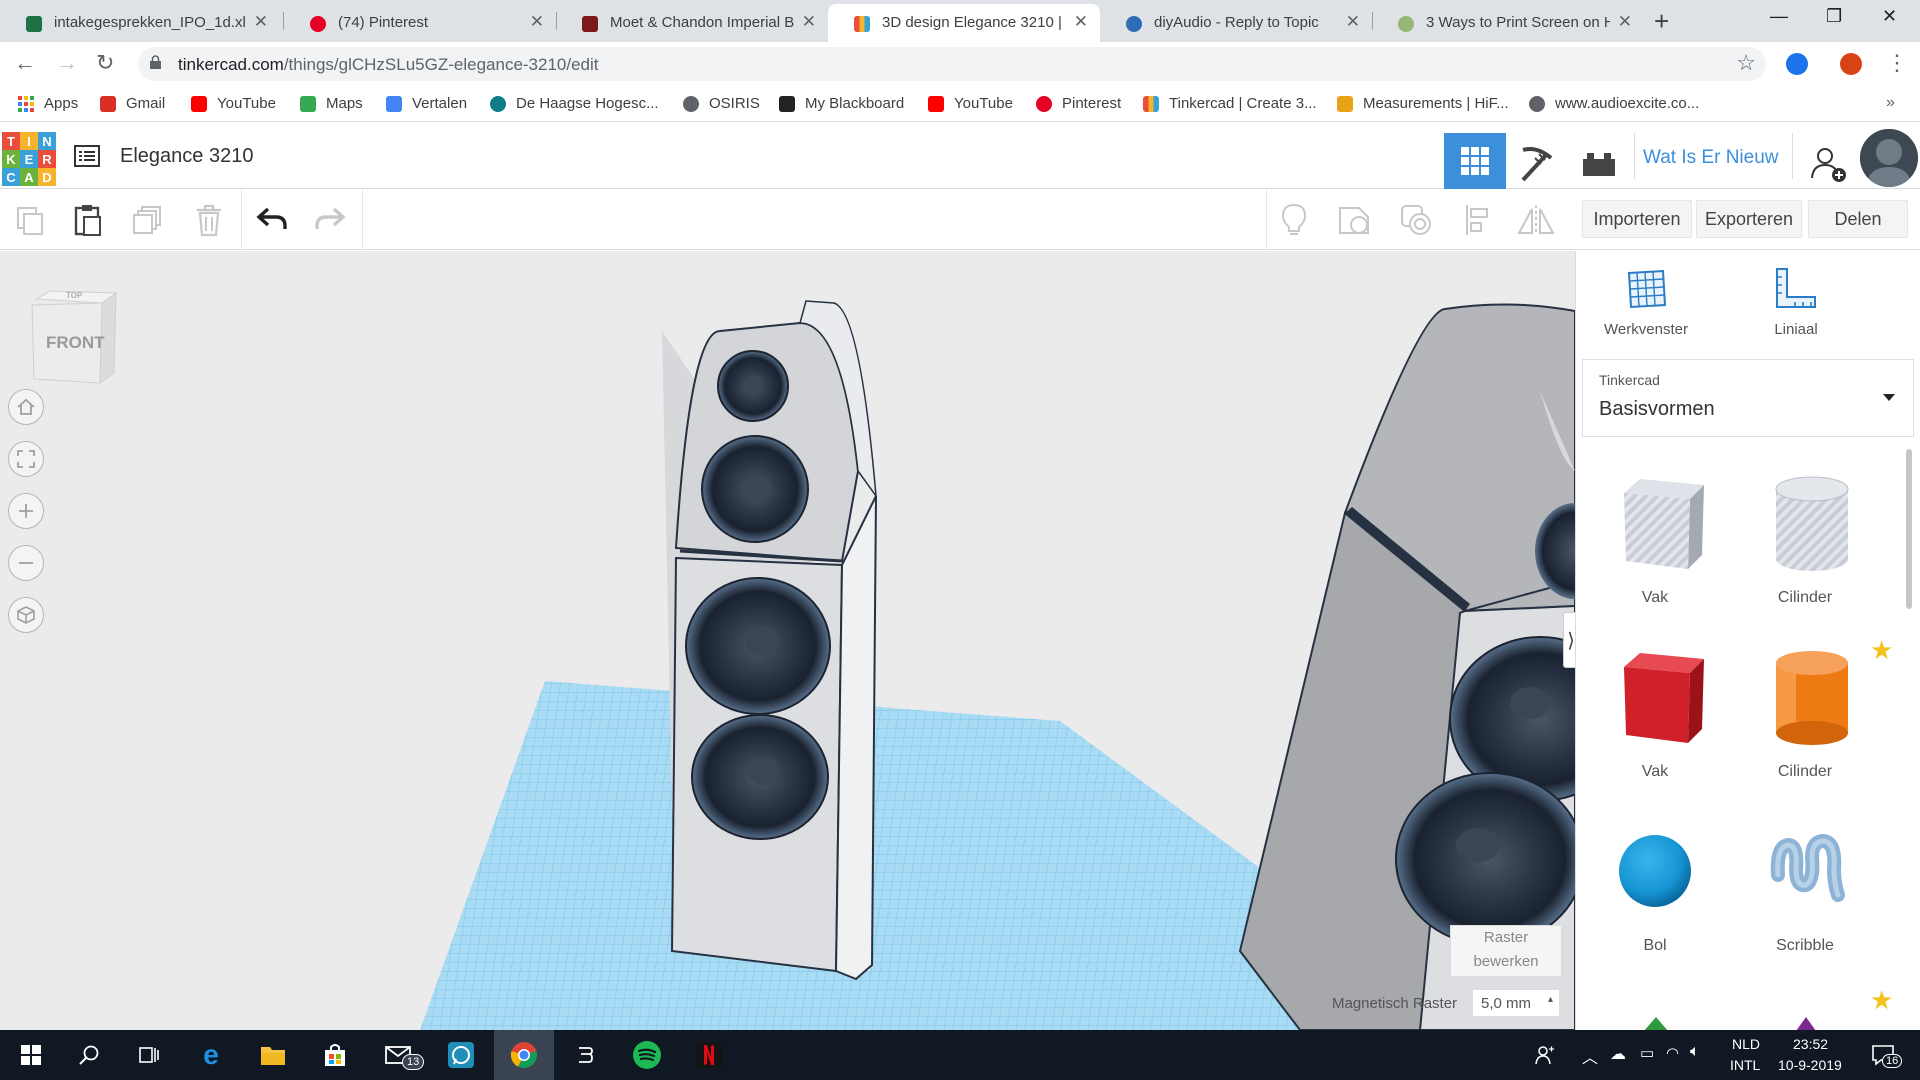 The width and height of the screenshot is (1920, 1080). Describe the element at coordinates (721, 103) in the screenshot. I see `bookmark-osiris: OSIRIS` at that location.